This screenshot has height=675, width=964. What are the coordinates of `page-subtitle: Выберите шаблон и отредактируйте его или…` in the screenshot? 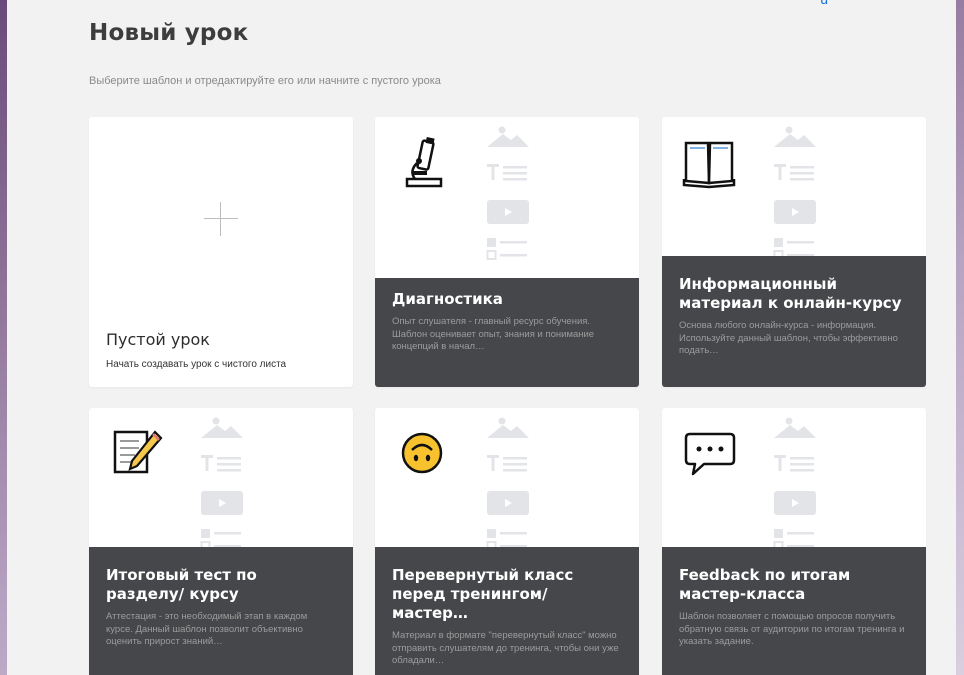 It's located at (265, 81).